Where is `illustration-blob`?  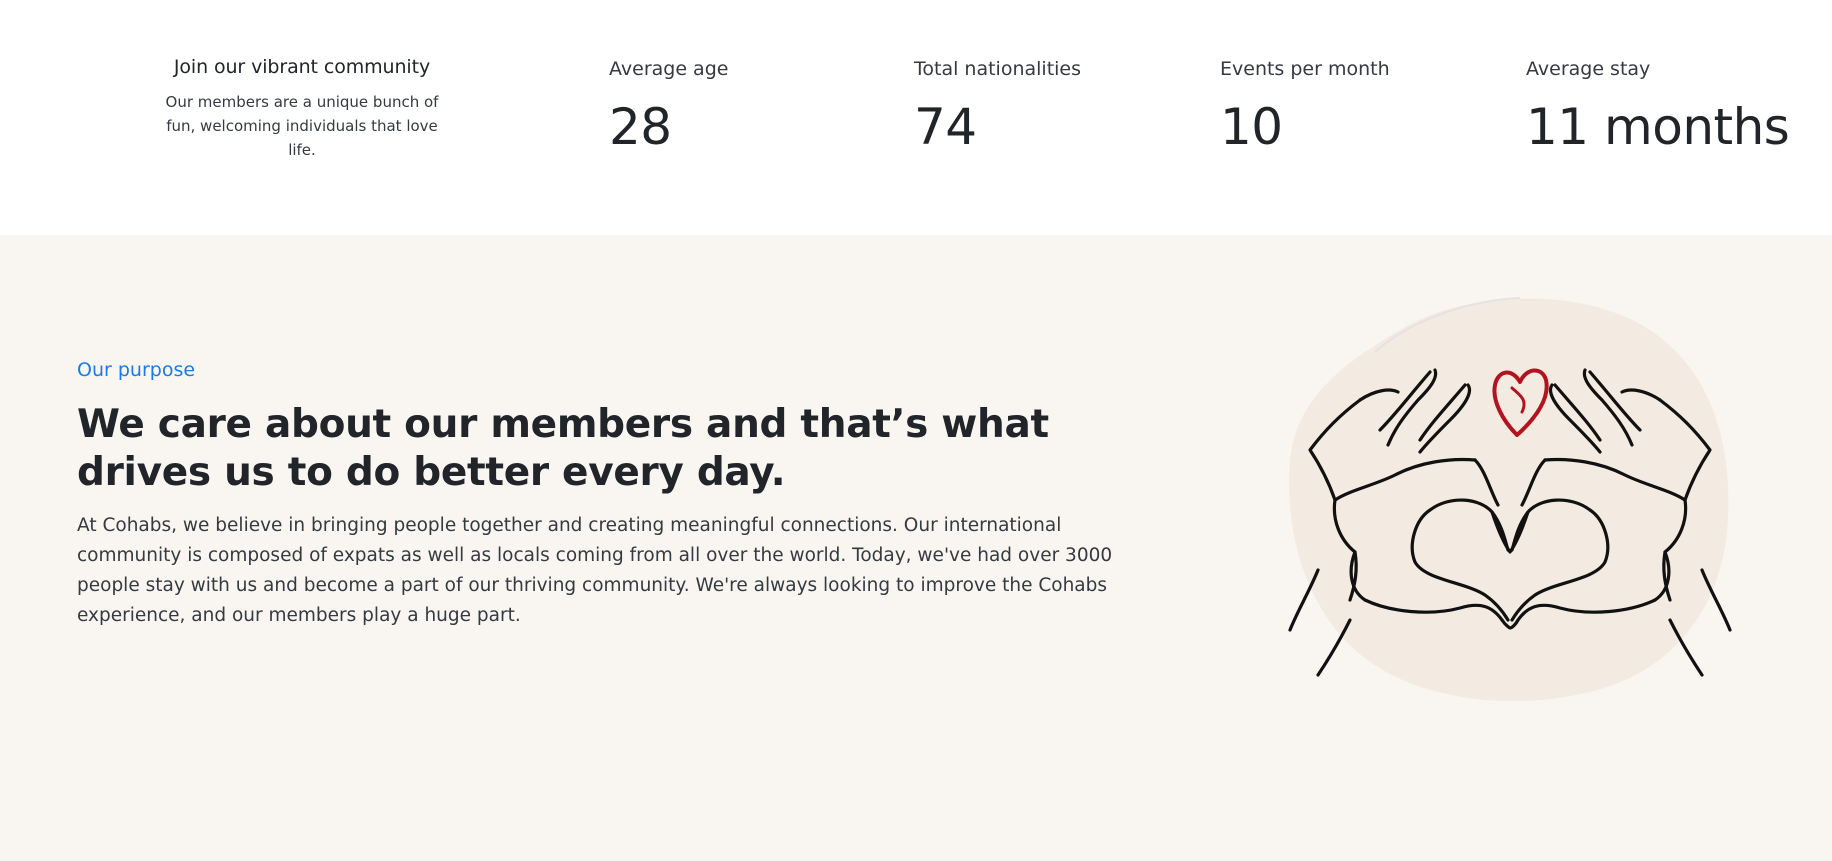
illustration-blob is located at coordinates (1509, 500).